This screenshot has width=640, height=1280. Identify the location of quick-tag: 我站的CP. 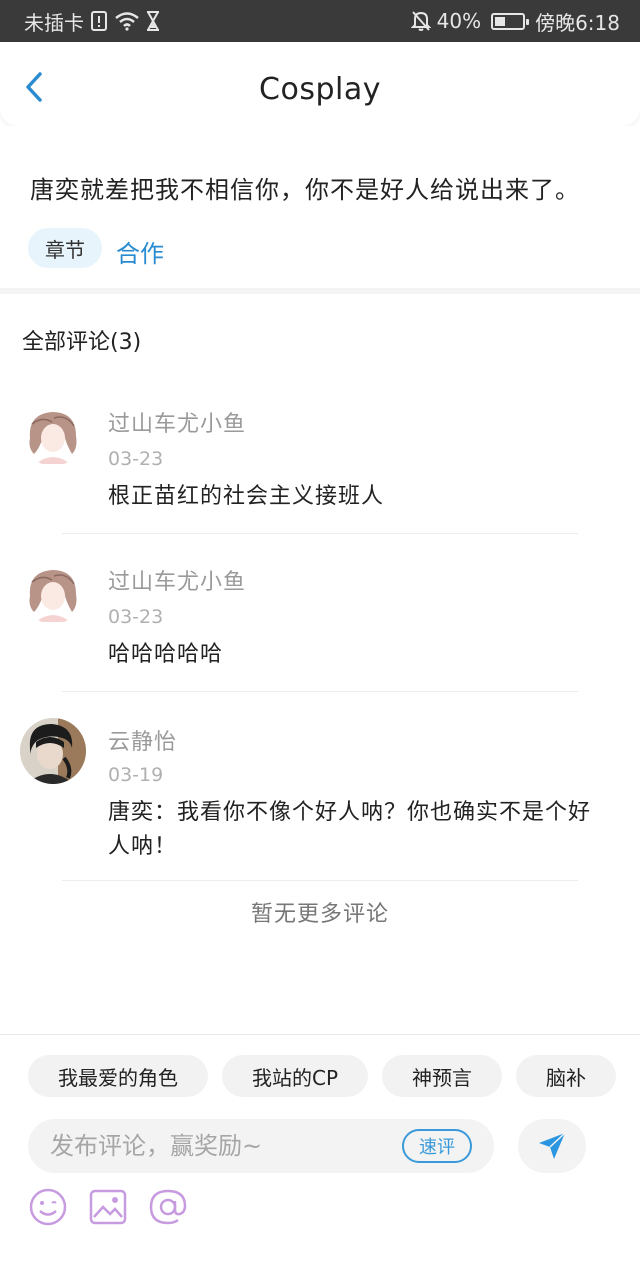
(295, 1076).